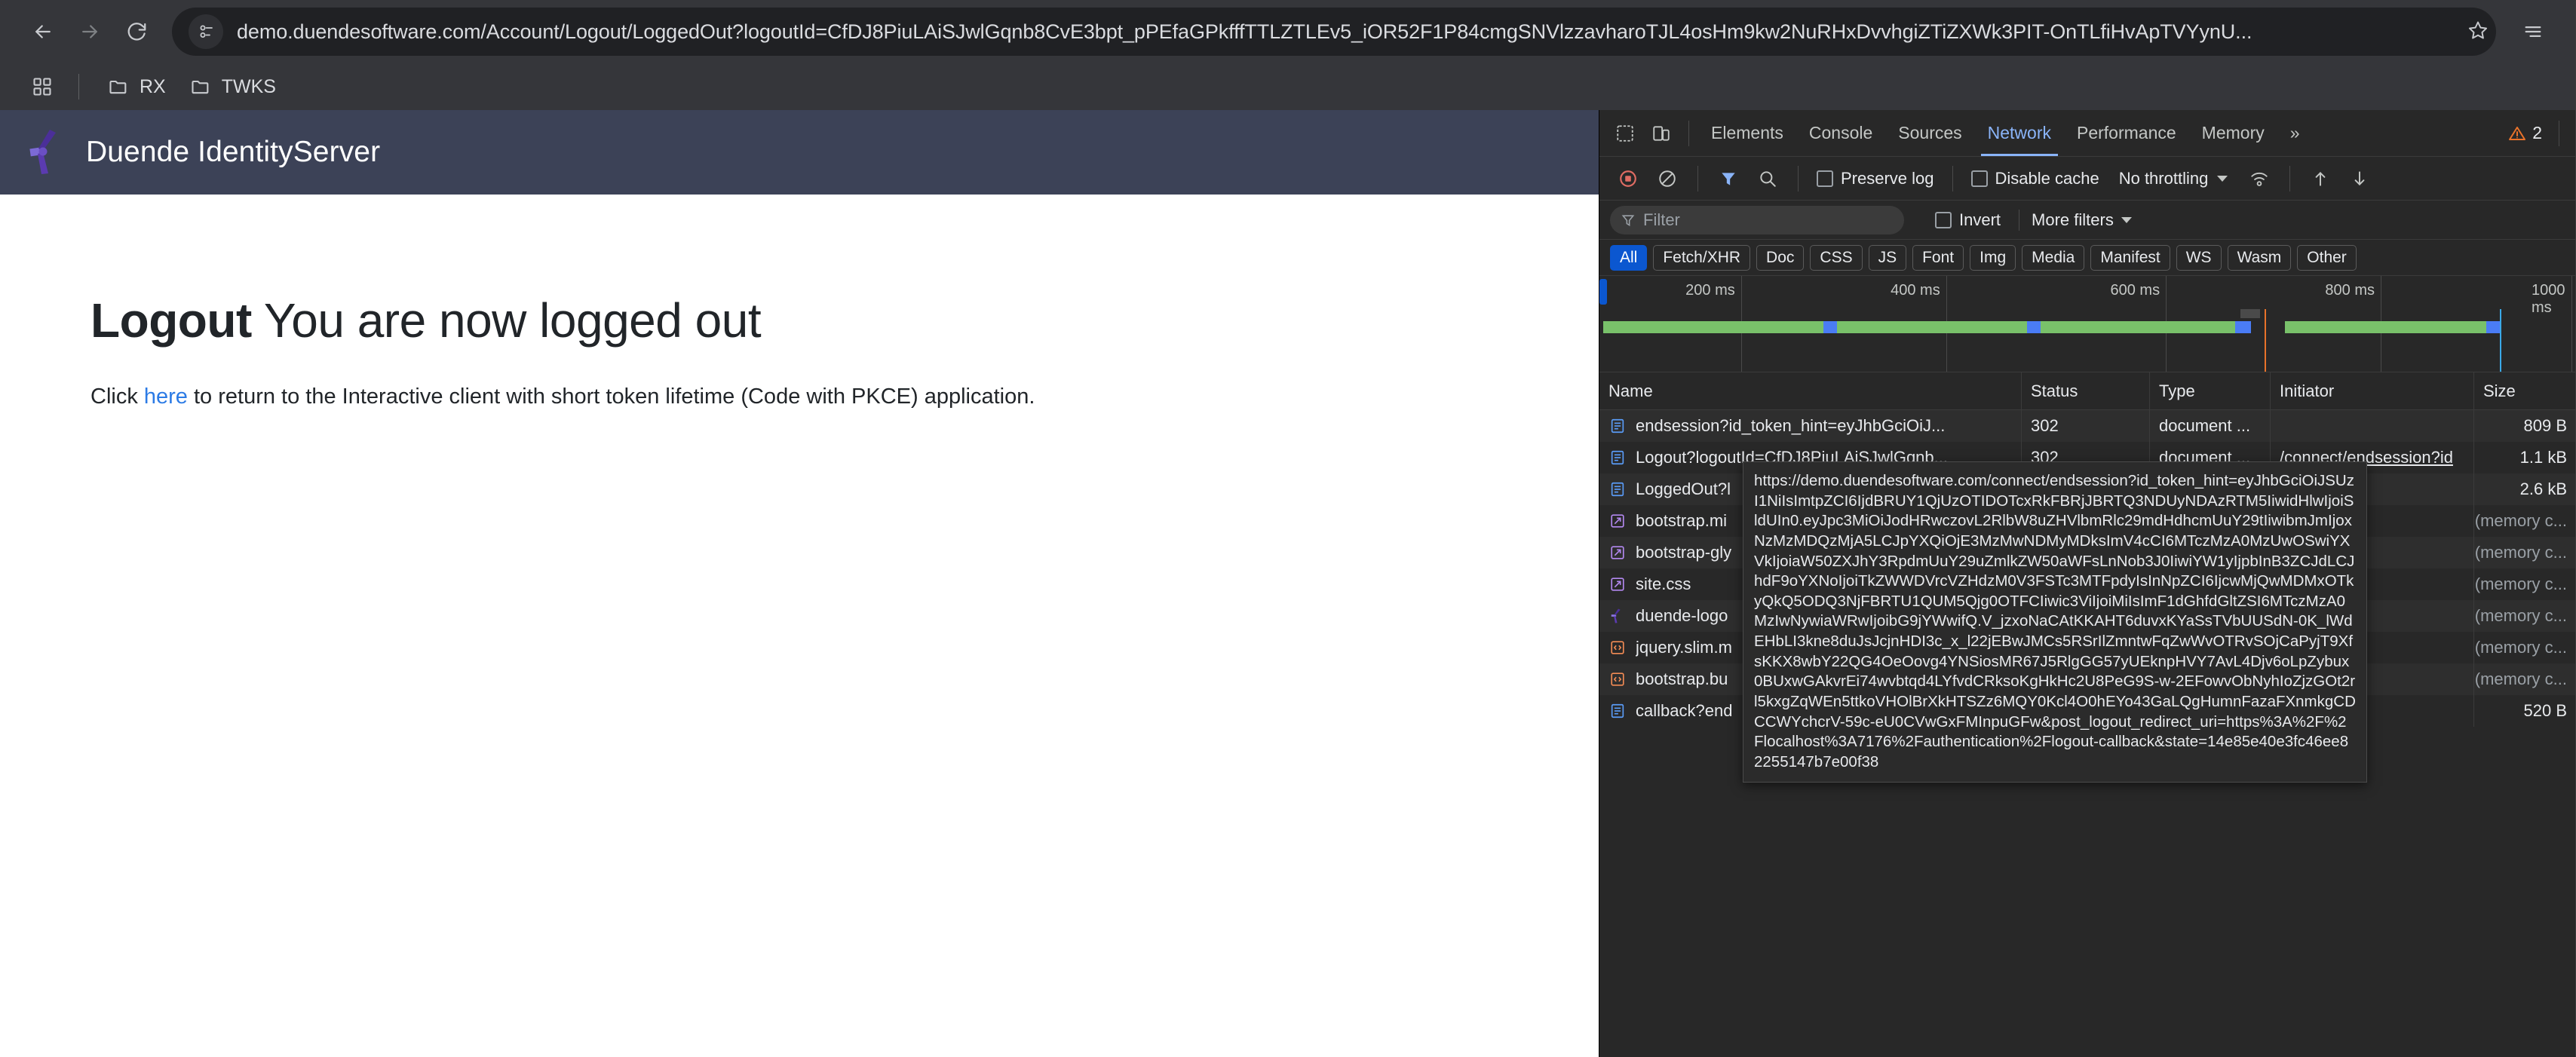  Describe the element at coordinates (1780, 257) in the screenshot. I see `chip-doc: Doc` at that location.